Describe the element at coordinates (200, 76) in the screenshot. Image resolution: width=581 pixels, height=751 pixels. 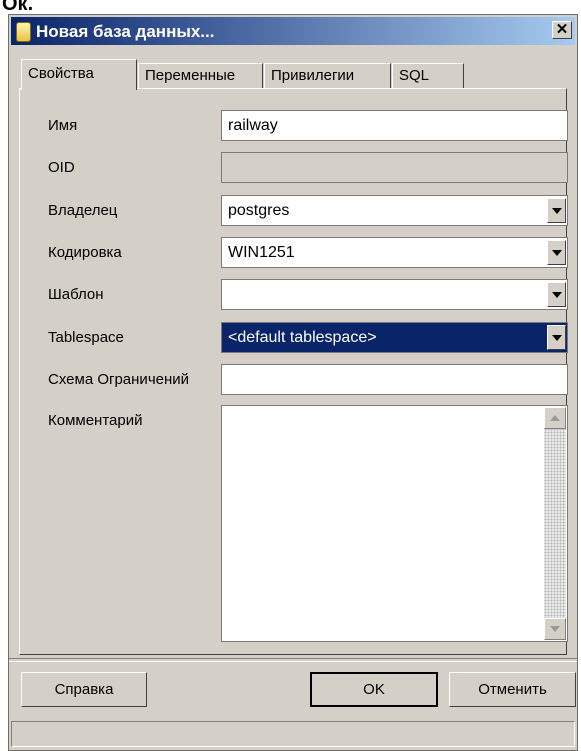
I see `tab-variables: Переменные` at that location.